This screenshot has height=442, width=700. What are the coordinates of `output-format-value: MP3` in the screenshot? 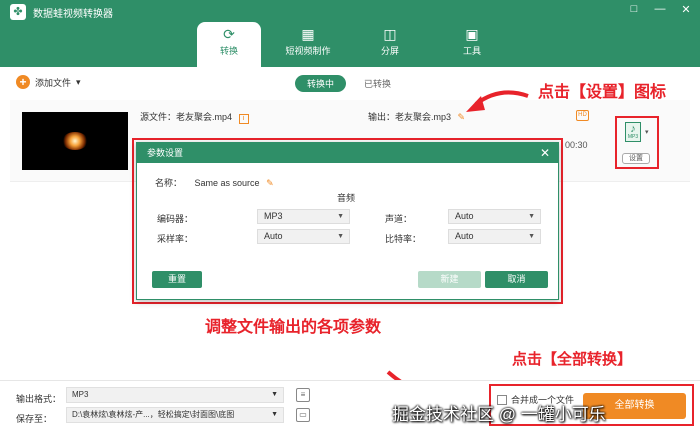 It's located at (80, 394).